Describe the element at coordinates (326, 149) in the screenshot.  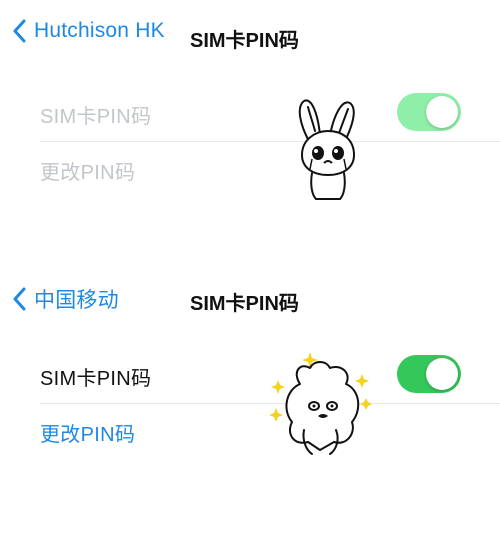
I see `crying-bunny-sticker` at that location.